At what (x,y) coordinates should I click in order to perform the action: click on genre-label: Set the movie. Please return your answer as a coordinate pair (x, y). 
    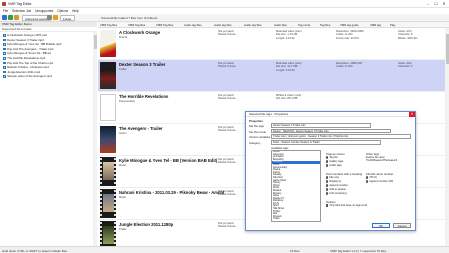
    Looking at the image, I should click on (258, 131).